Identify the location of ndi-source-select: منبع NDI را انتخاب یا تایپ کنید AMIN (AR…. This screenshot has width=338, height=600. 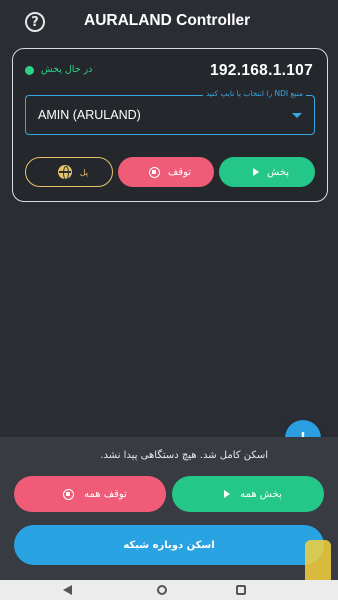
(170, 112).